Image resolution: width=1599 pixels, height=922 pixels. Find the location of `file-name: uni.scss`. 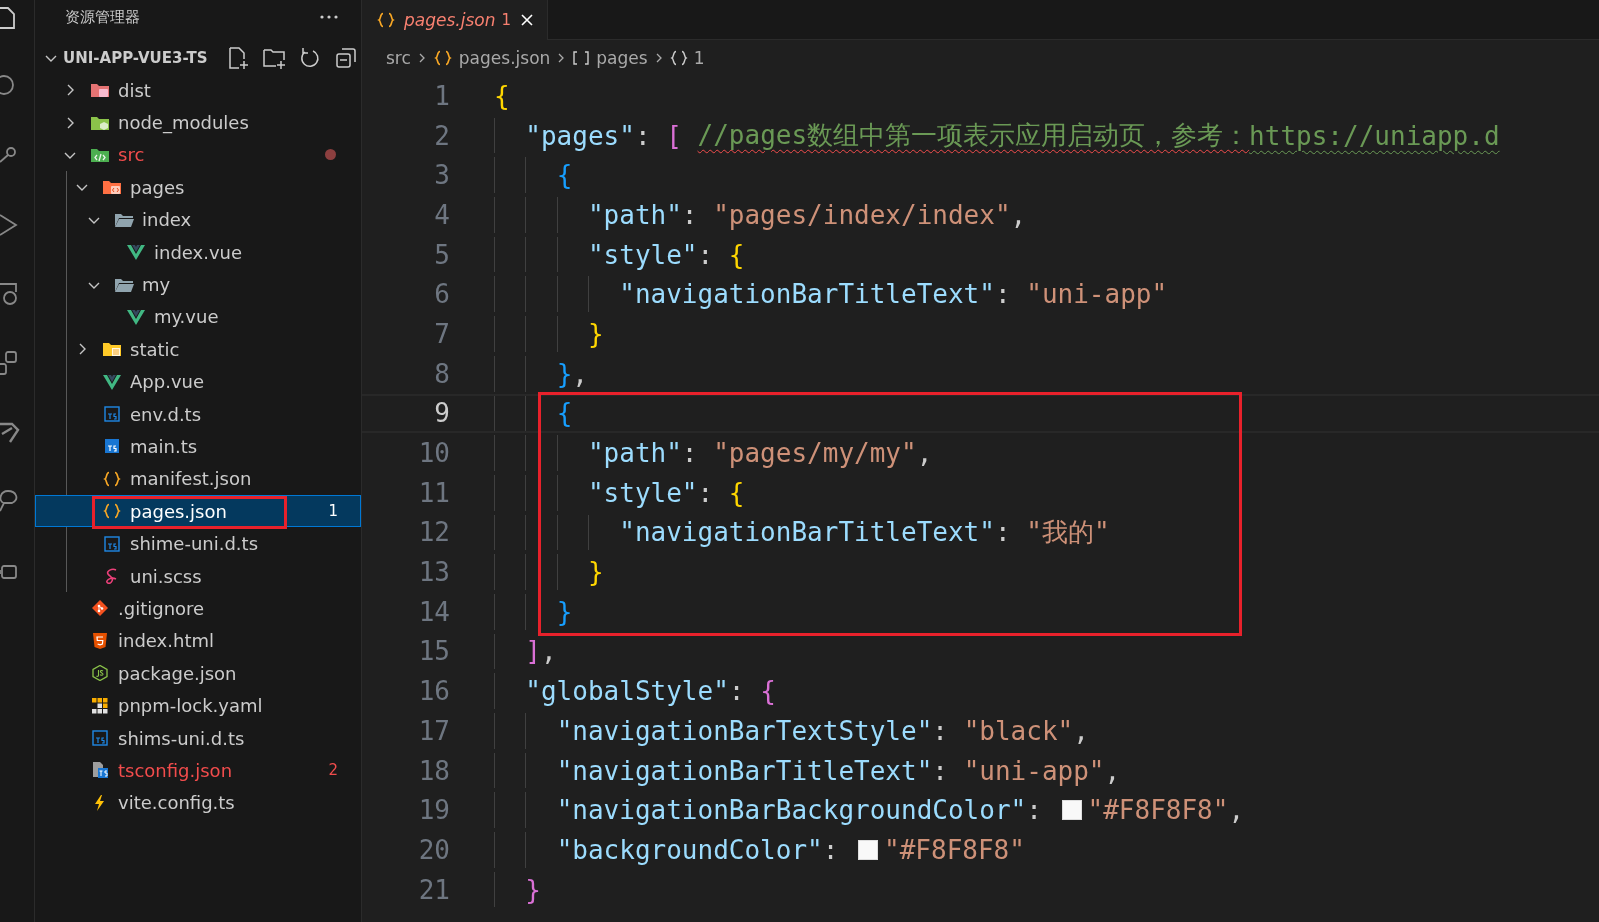

file-name: uni.scss is located at coordinates (166, 576).